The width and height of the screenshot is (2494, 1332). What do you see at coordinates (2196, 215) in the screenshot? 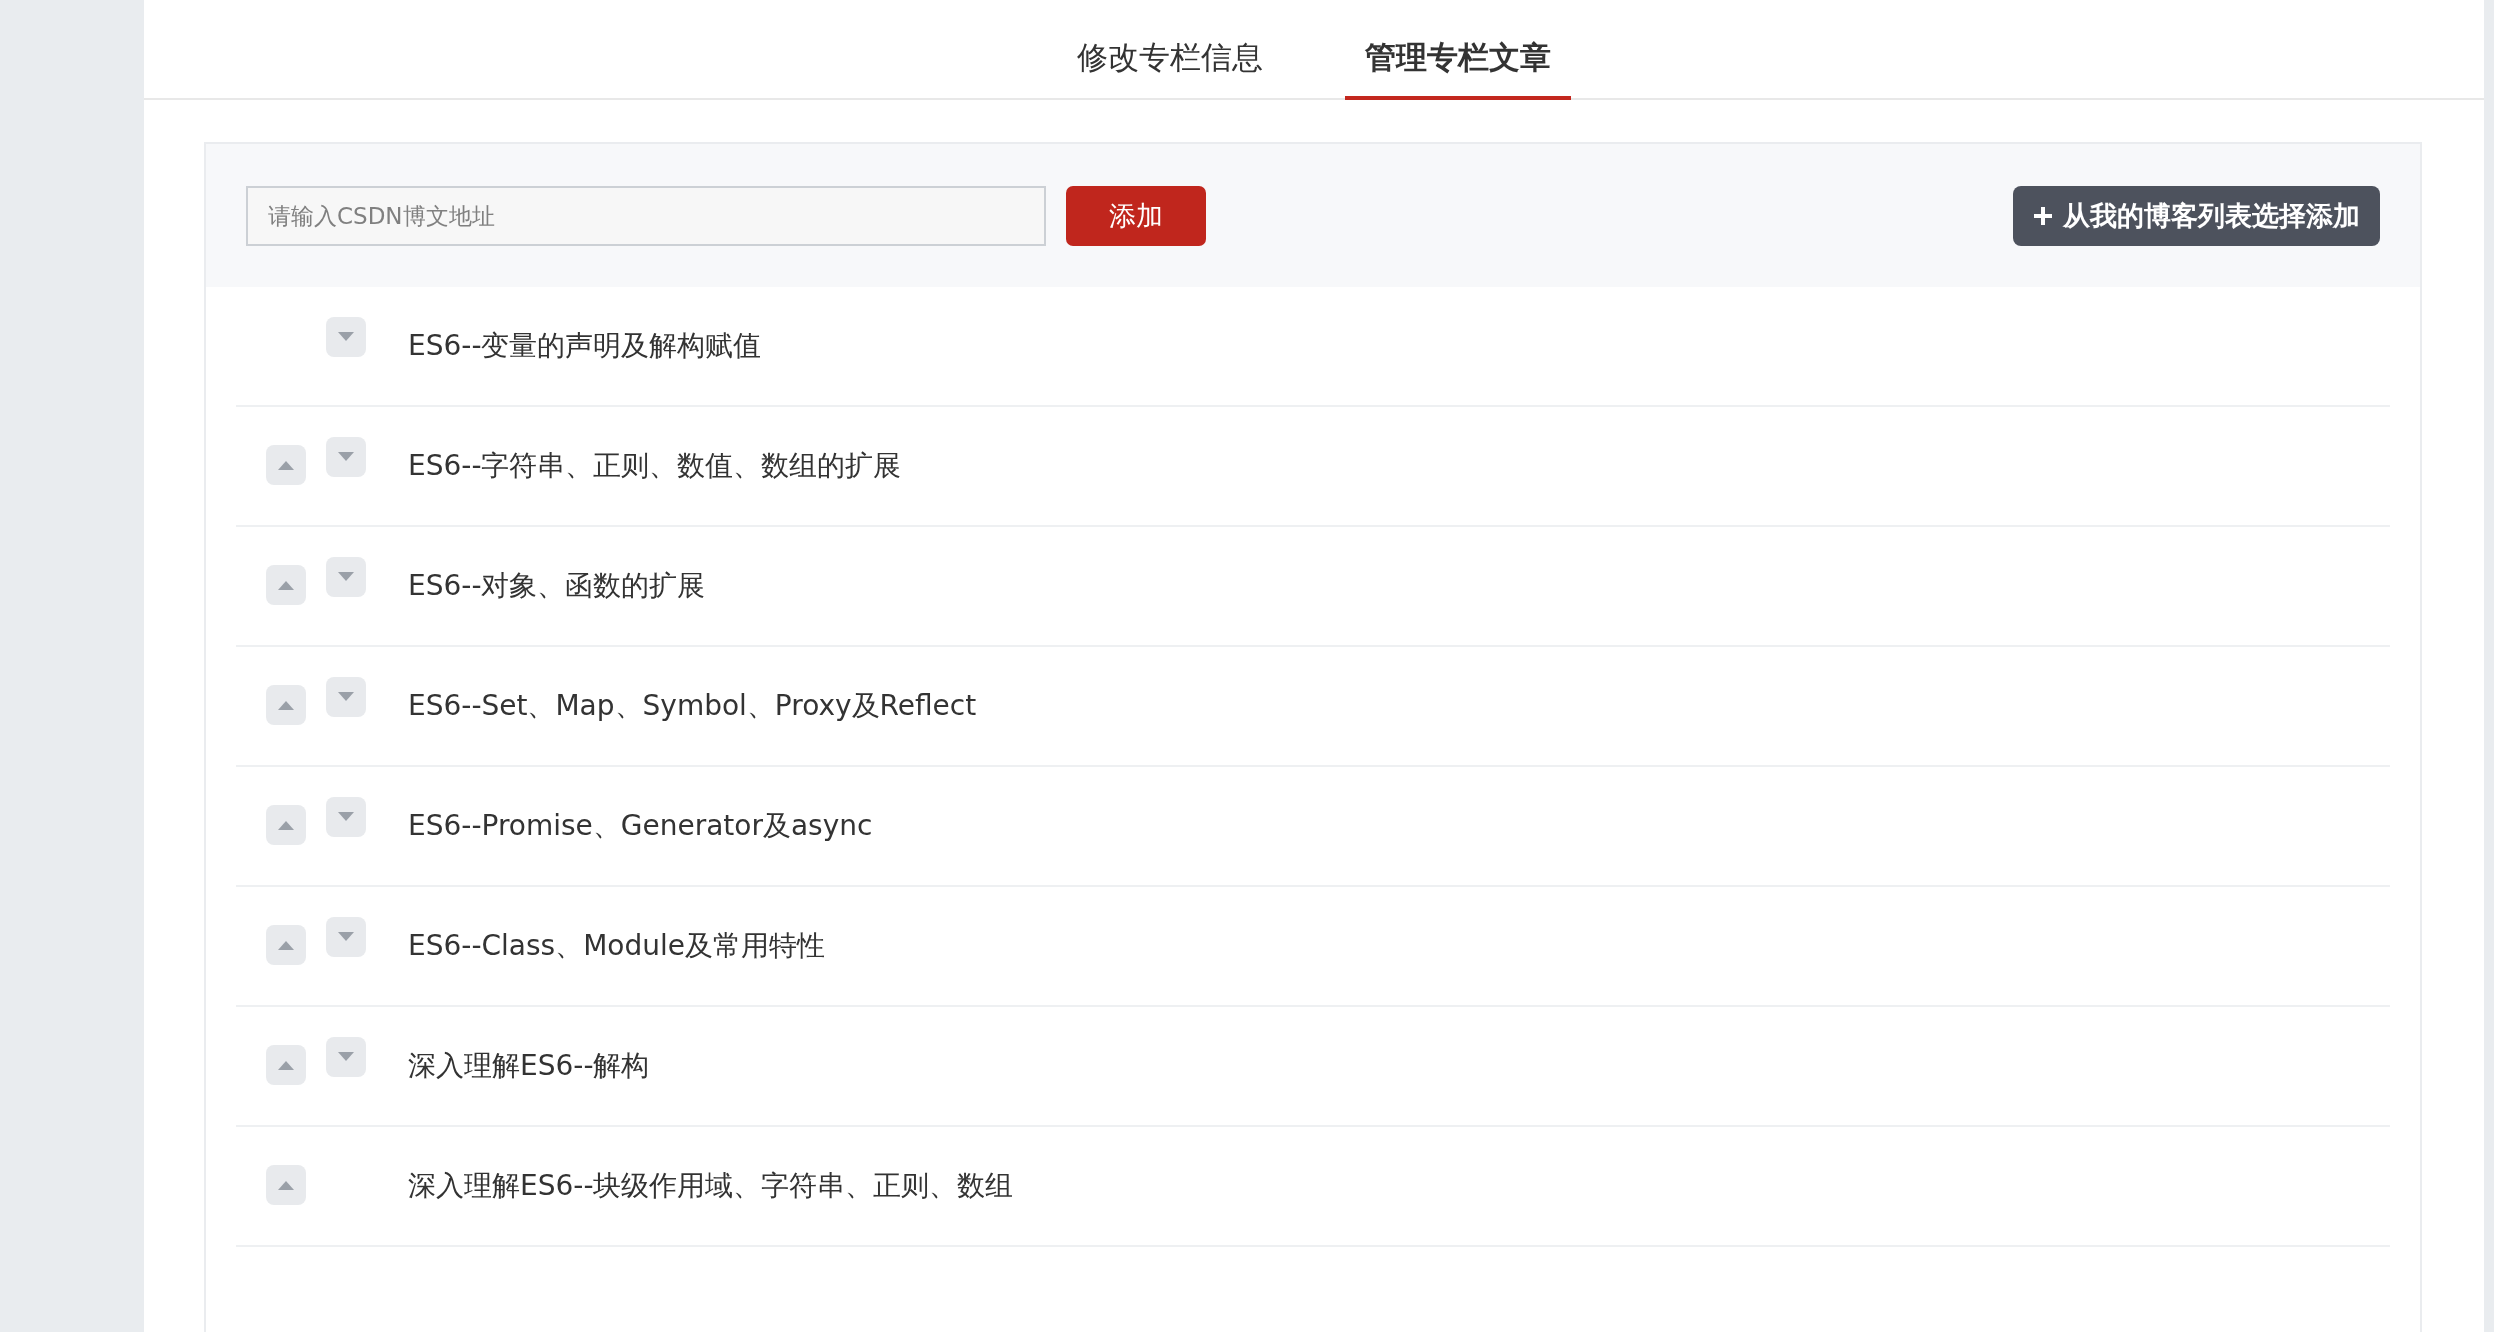
I see `pick-from-blog-button: 从我的博客列表选择添加` at bounding box center [2196, 215].